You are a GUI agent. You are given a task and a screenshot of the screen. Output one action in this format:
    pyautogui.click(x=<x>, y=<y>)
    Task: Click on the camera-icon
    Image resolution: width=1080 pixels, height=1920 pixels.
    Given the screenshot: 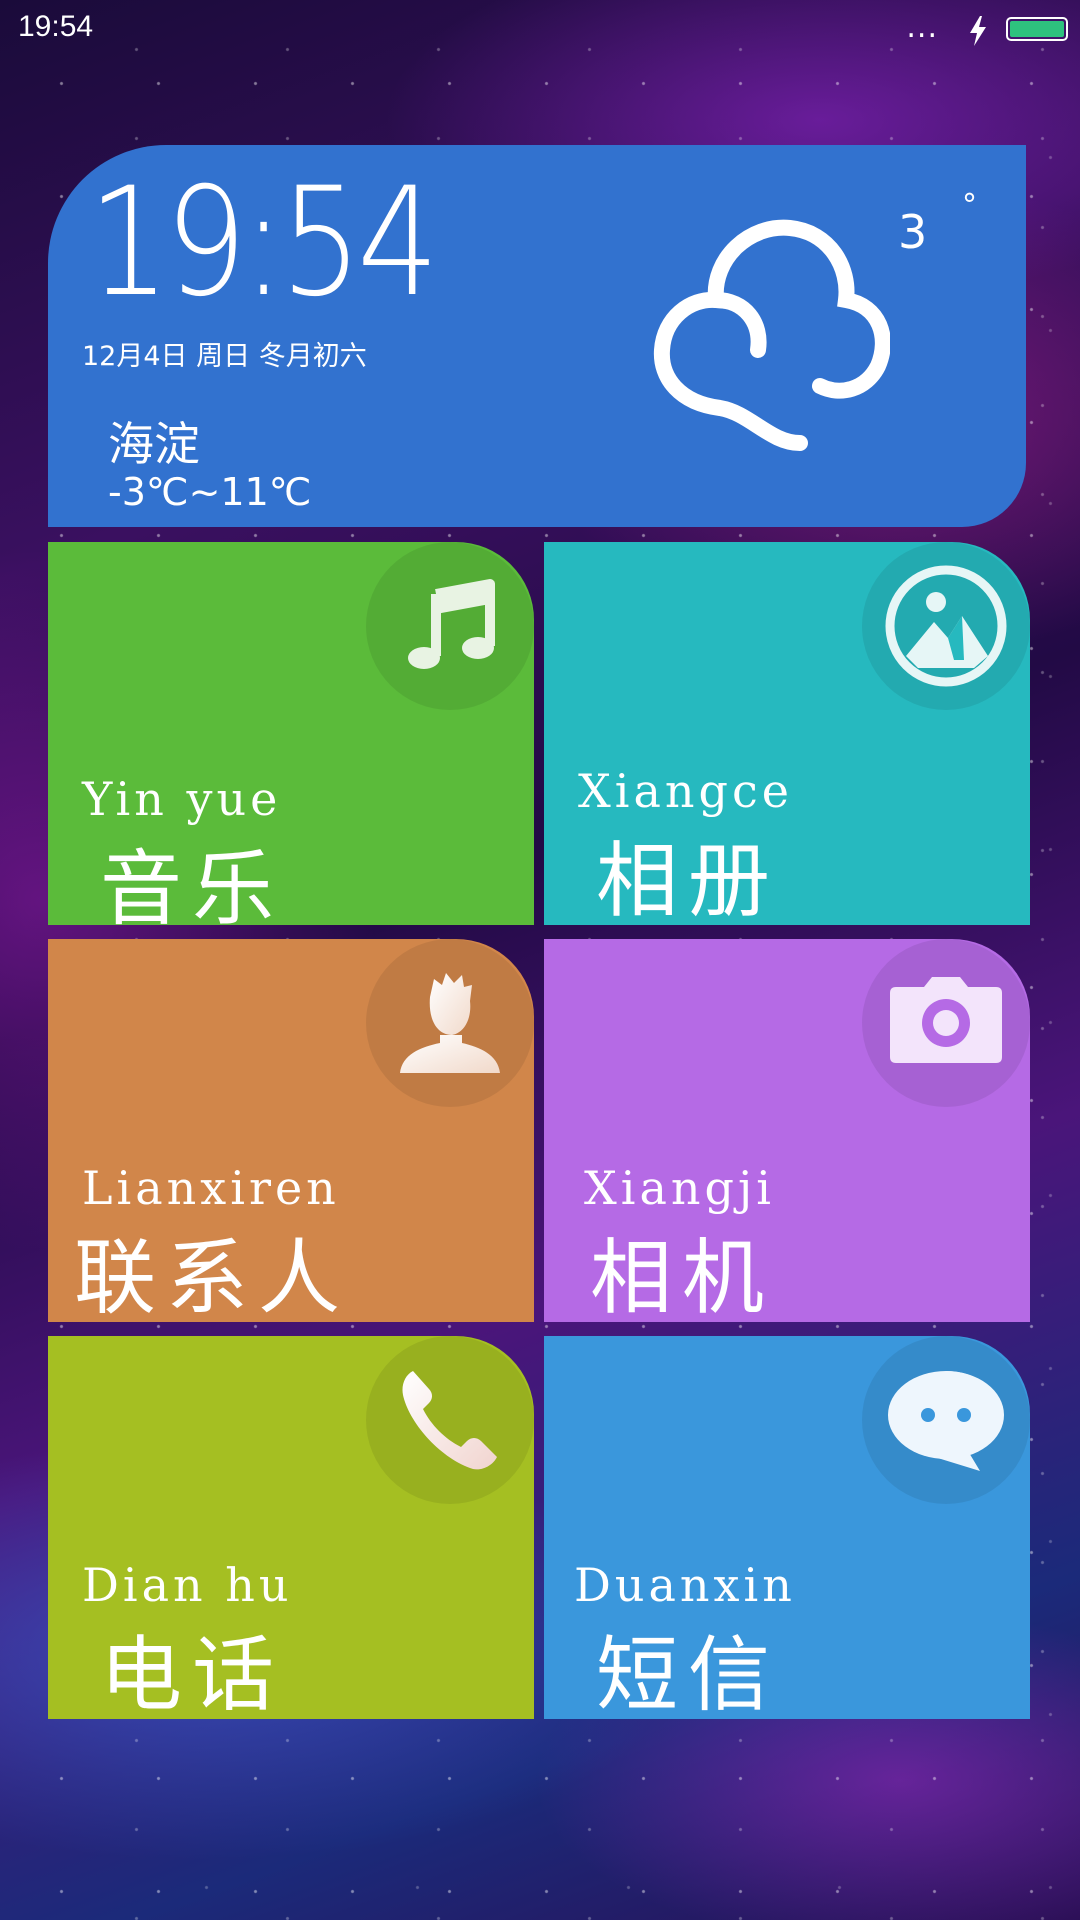 What is the action you would take?
    pyautogui.click(x=946, y=1020)
    